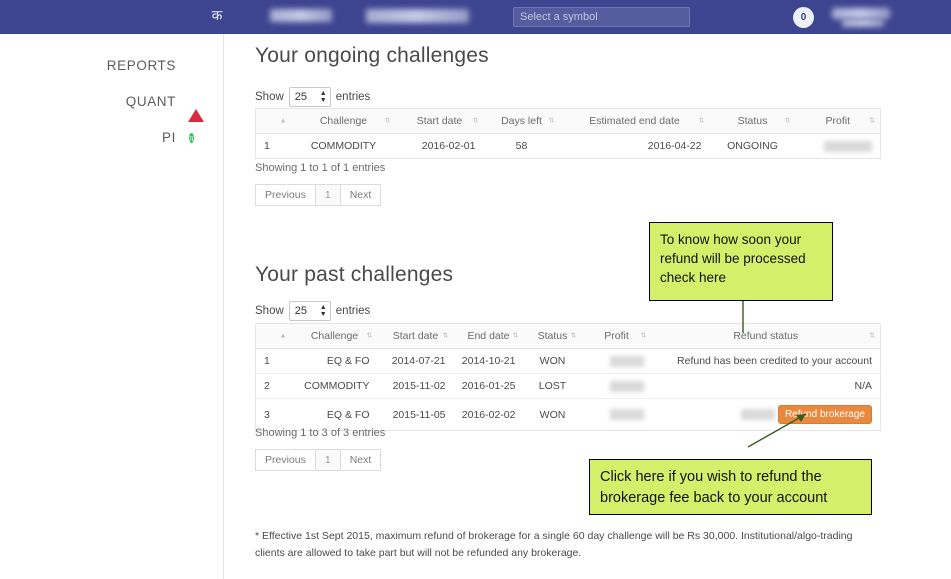 The width and height of the screenshot is (951, 579). I want to click on entries-label: entries, so click(353, 97).